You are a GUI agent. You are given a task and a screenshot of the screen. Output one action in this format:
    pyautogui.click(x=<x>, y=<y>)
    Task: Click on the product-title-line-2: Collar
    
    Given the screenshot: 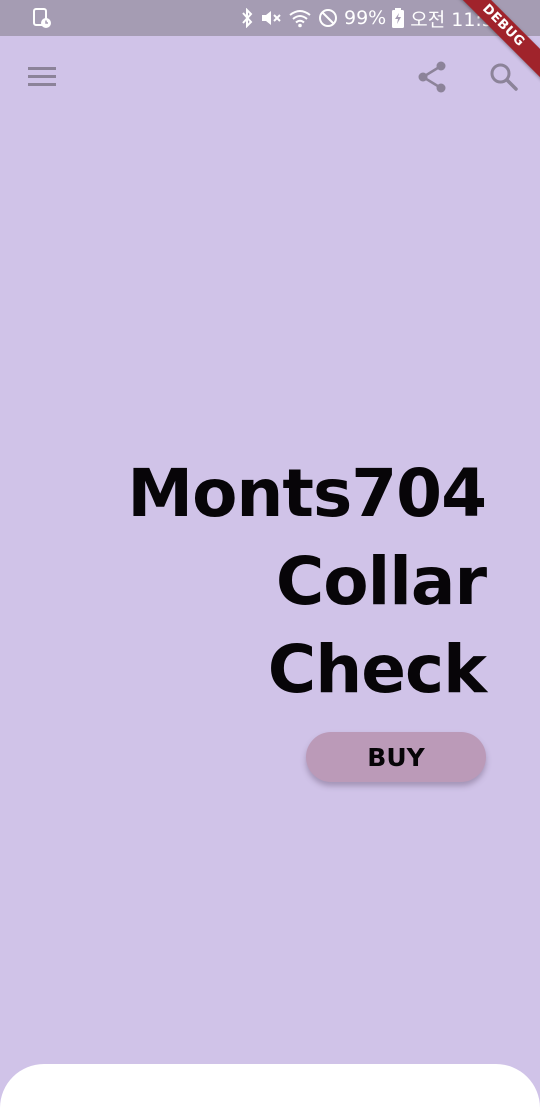 What is the action you would take?
    pyautogui.click(x=381, y=581)
    